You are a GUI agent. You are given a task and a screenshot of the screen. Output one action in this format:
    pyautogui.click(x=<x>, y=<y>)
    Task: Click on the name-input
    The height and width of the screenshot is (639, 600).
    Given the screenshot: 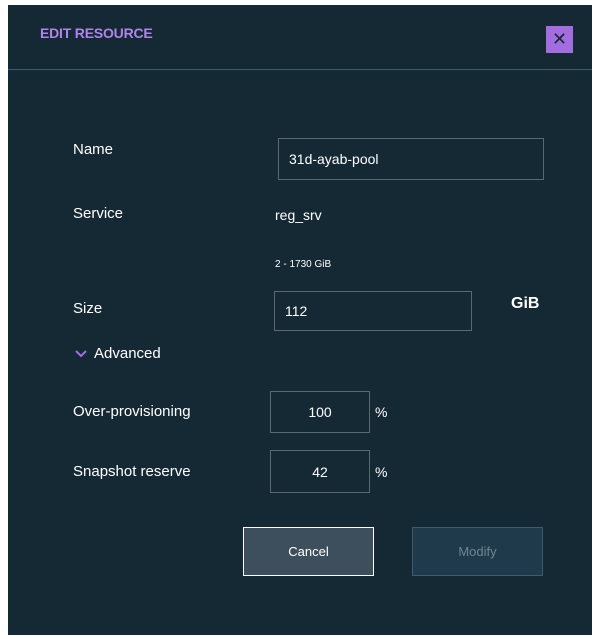 What is the action you would take?
    pyautogui.click(x=411, y=159)
    